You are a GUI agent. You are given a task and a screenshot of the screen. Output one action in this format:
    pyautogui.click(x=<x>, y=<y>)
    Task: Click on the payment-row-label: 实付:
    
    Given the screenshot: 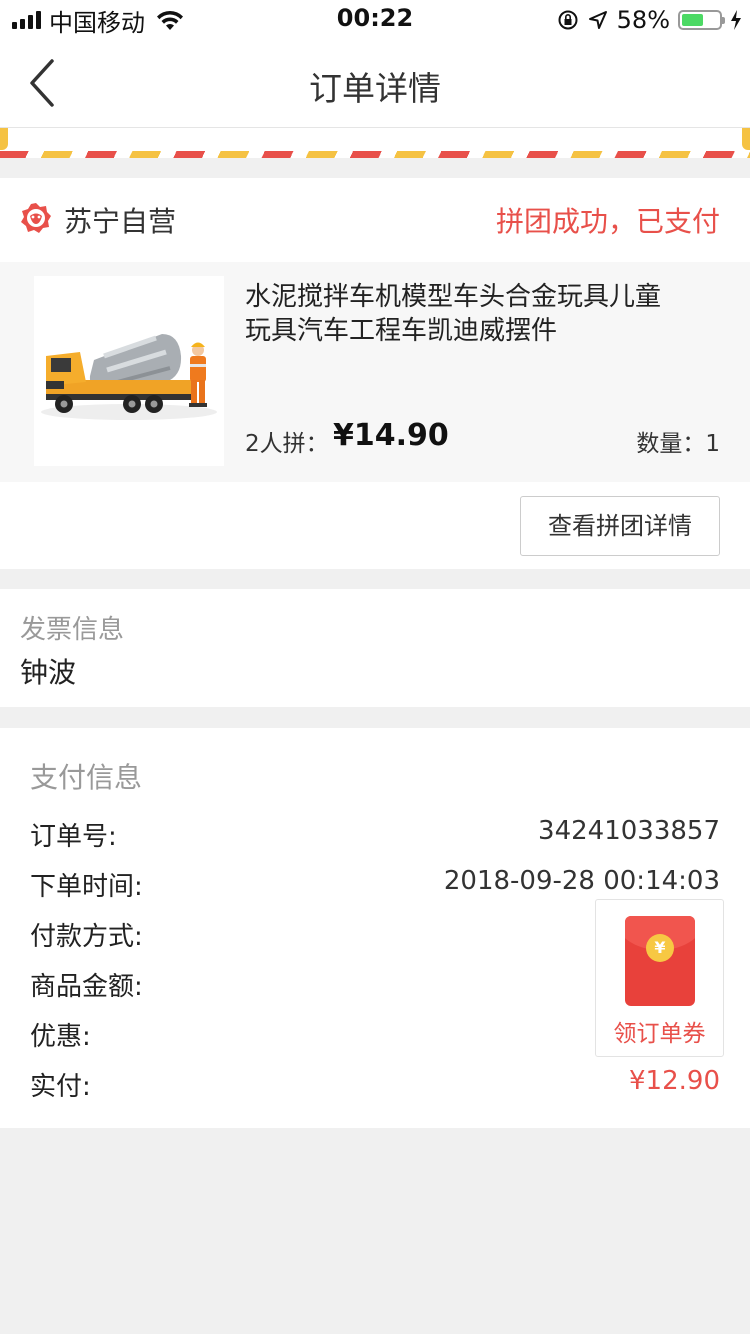 What is the action you would take?
    pyautogui.click(x=60, y=1087)
    